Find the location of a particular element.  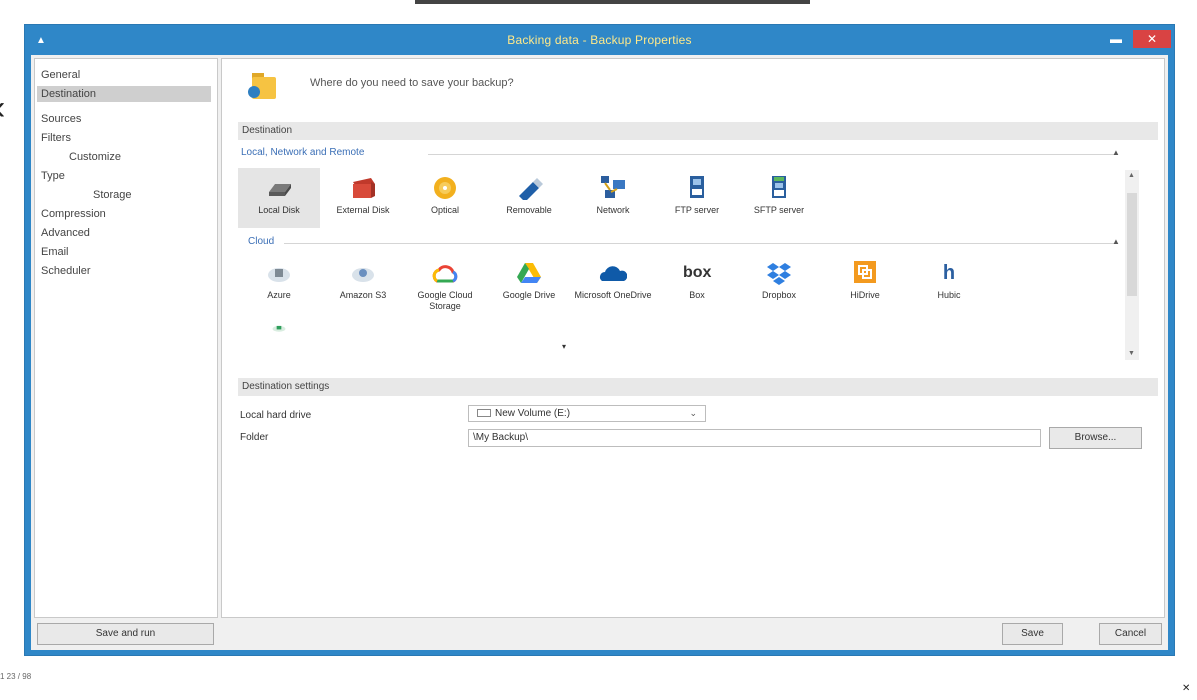

group-local-divider is located at coordinates (773, 154).